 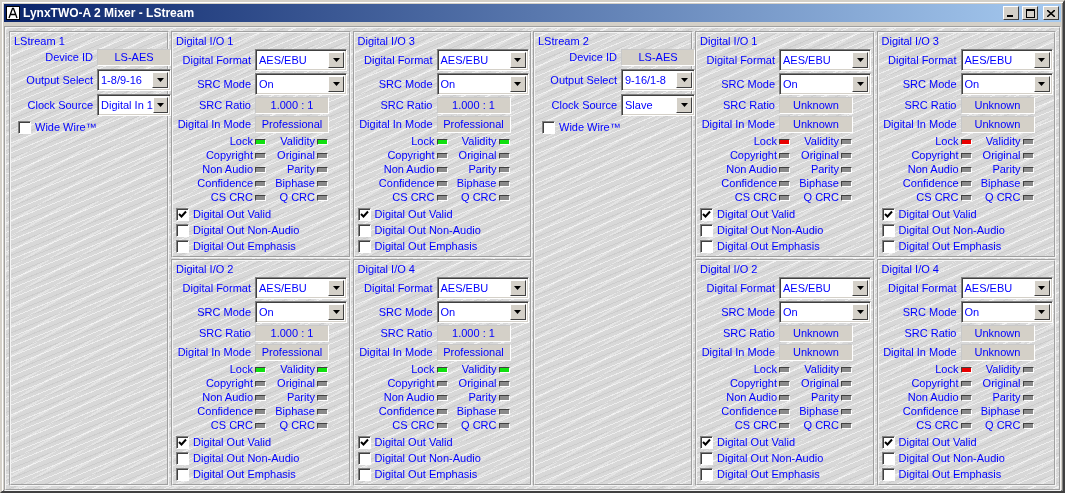 What do you see at coordinates (134, 105) in the screenshot?
I see `dropdown: Digital In 1` at bounding box center [134, 105].